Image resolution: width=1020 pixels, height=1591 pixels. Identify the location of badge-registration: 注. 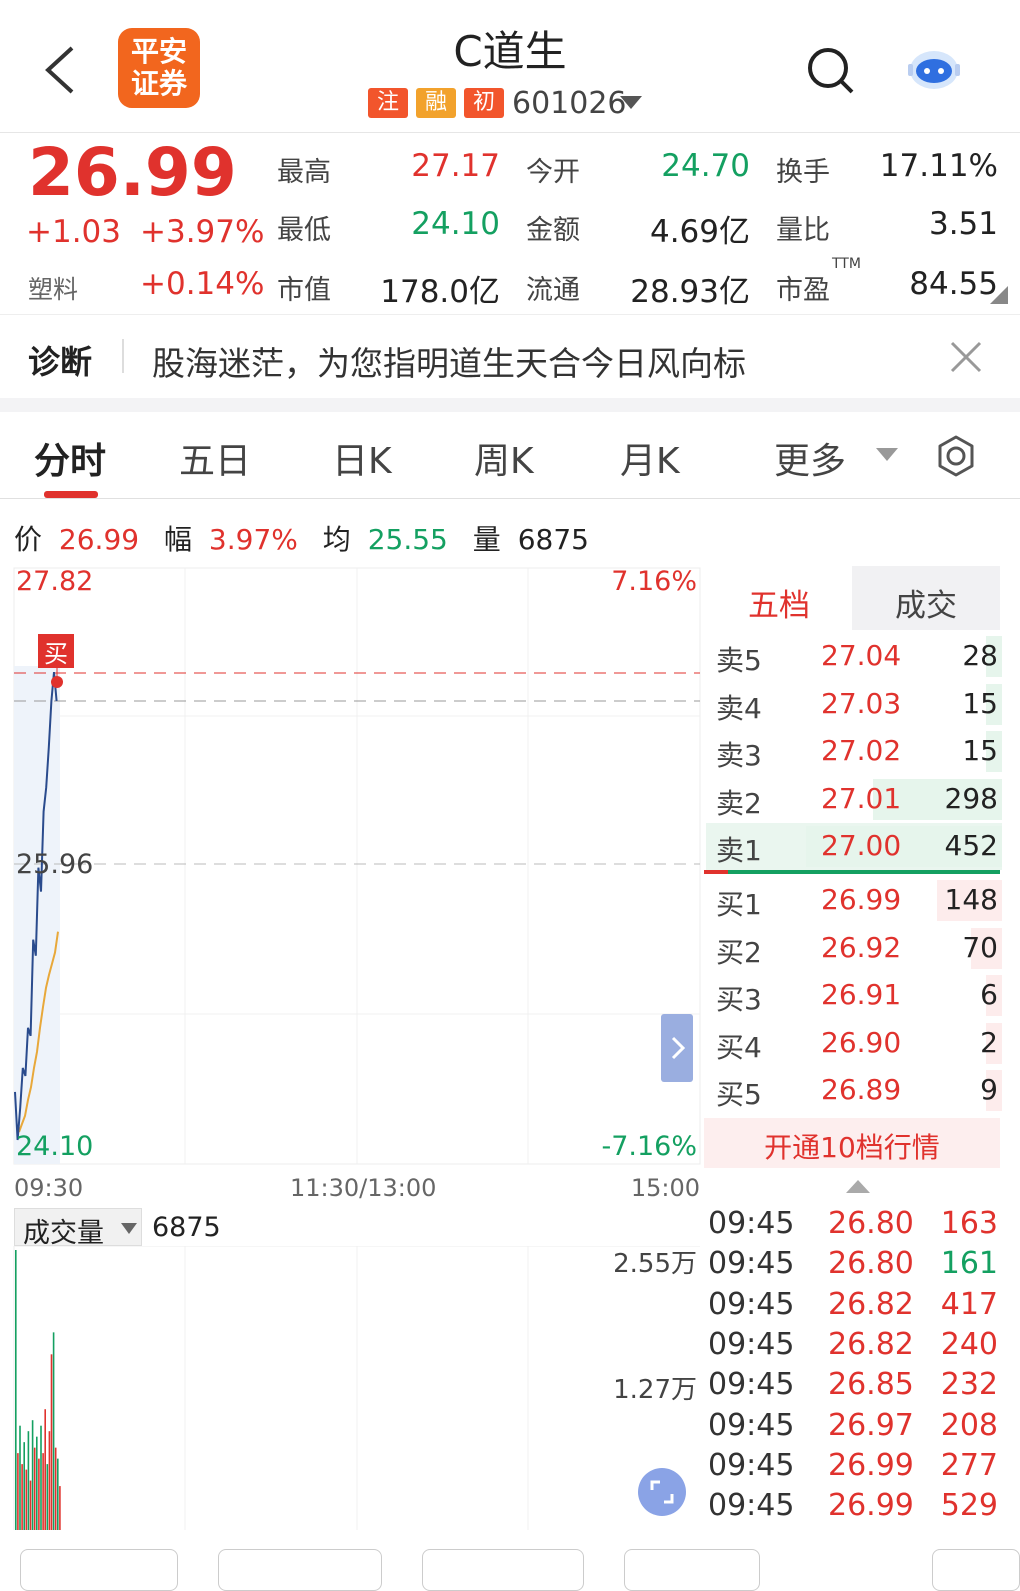
(388, 103).